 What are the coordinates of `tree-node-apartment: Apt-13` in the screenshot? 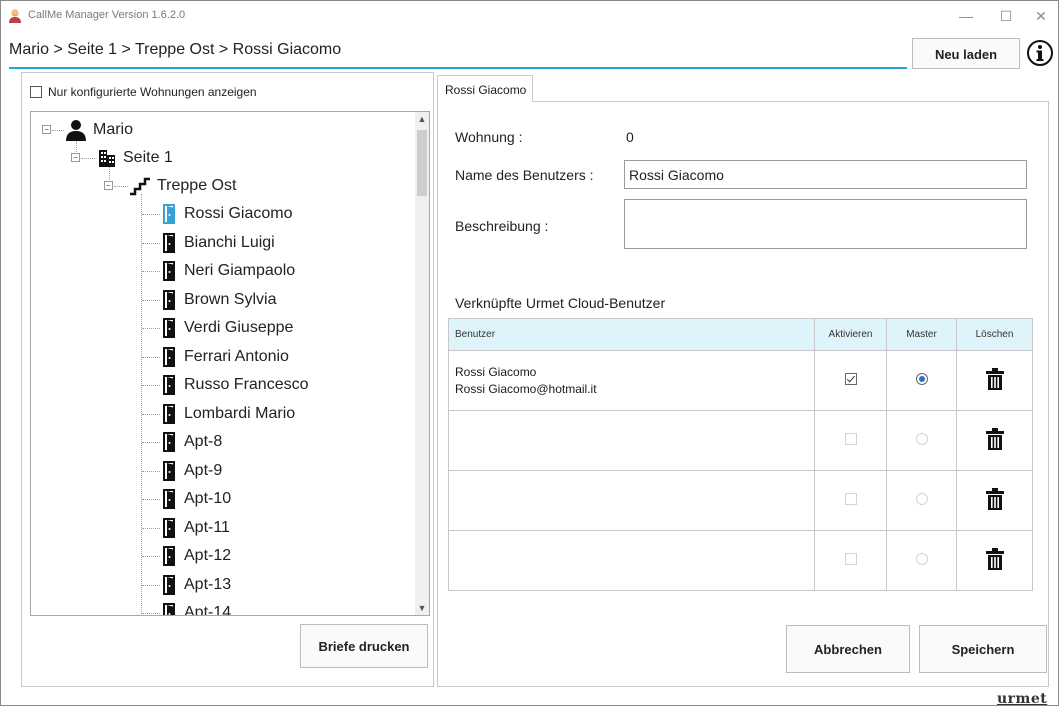 It's located at (196, 585).